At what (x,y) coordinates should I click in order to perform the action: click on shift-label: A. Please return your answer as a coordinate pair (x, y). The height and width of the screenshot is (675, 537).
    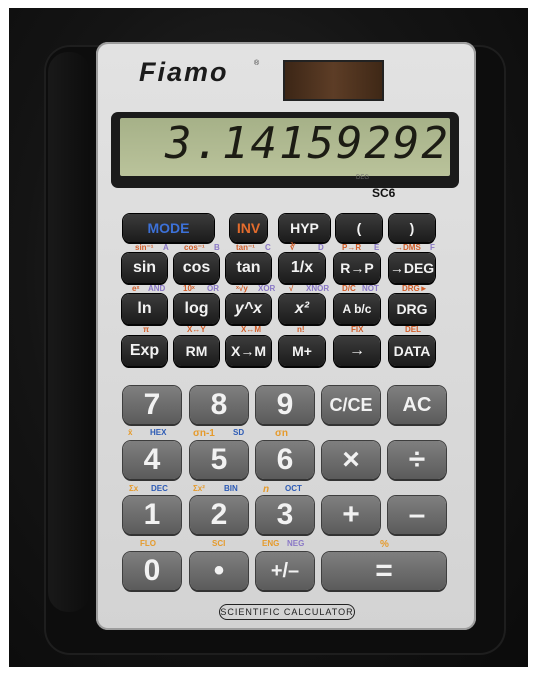
    Looking at the image, I should click on (166, 247).